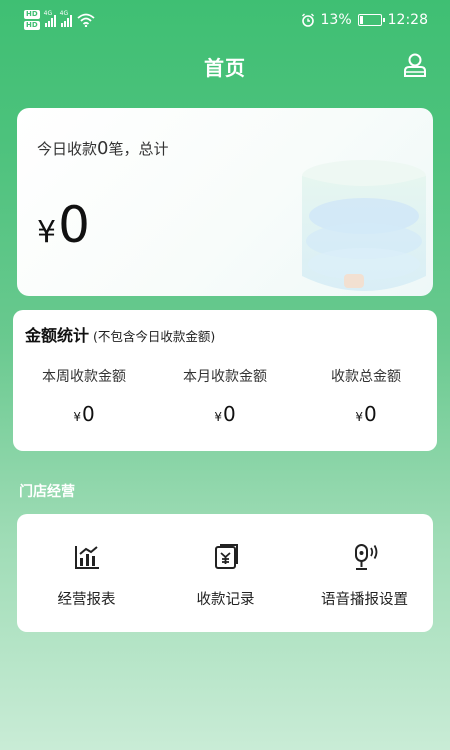 Image resolution: width=450 pixels, height=750 pixels. I want to click on status-bar: HD HD 4G 4G 13% 12:28, so click(225, 20).